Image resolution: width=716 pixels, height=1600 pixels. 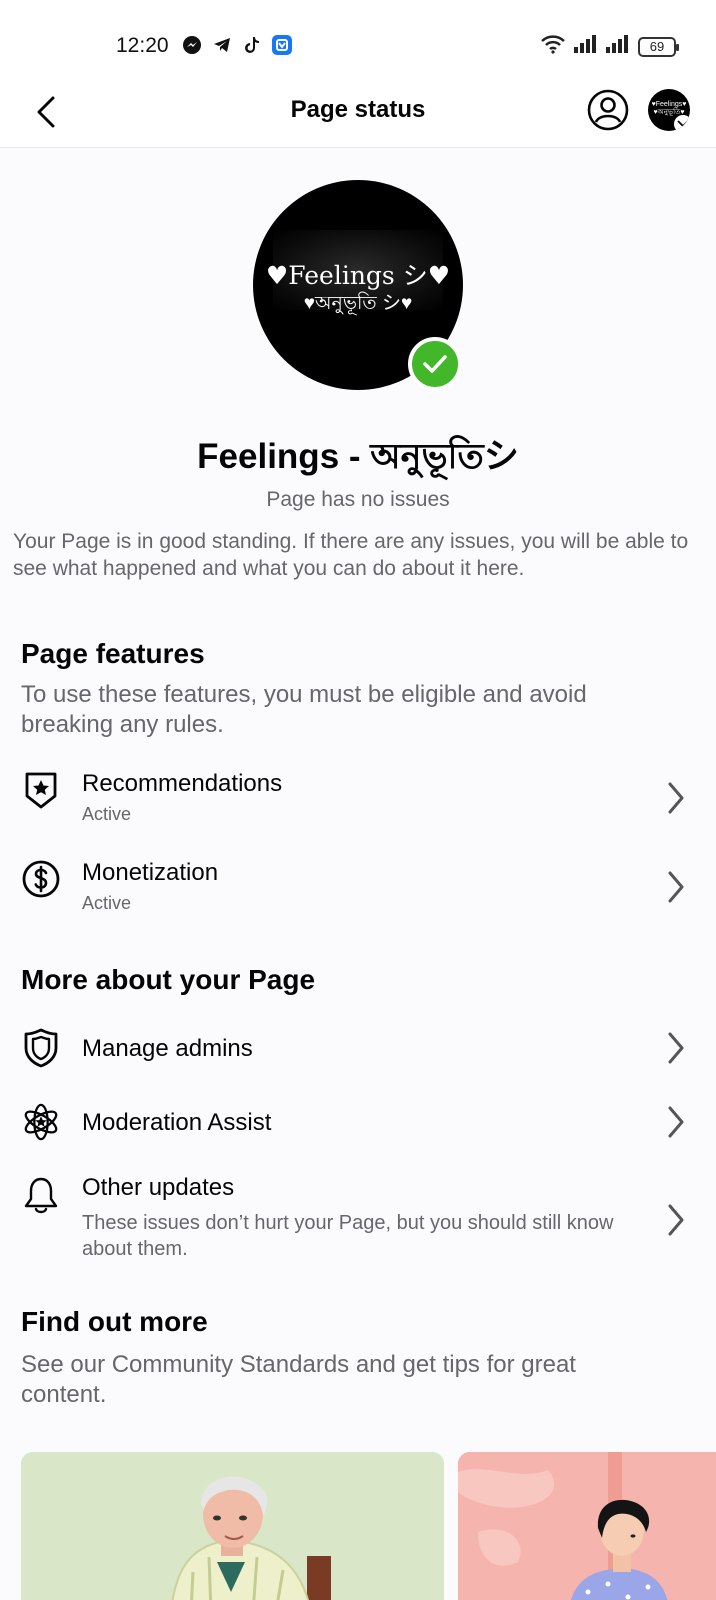 I want to click on content-tips-card, so click(x=587, y=1526).